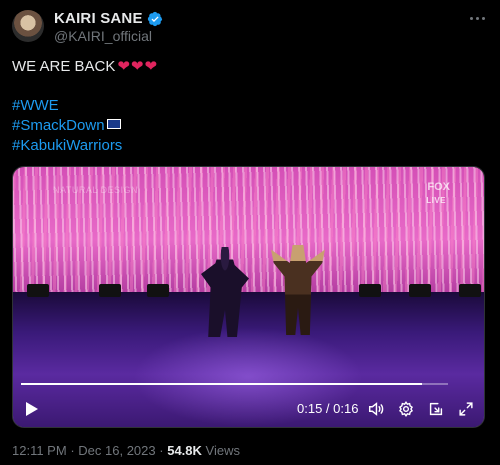 The image size is (500, 465). What do you see at coordinates (67, 106) in the screenshot?
I see `hashtag-wwe: #WWE` at bounding box center [67, 106].